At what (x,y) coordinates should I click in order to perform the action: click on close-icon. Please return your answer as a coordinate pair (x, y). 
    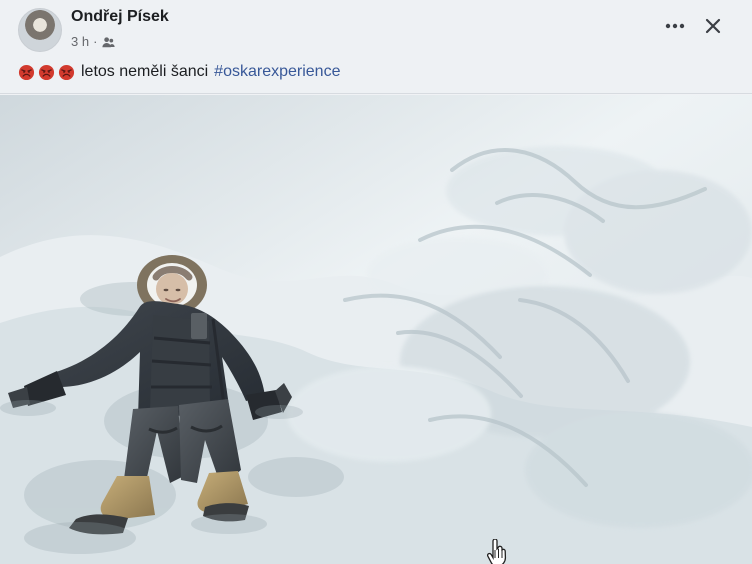
    Looking at the image, I should click on (713, 26).